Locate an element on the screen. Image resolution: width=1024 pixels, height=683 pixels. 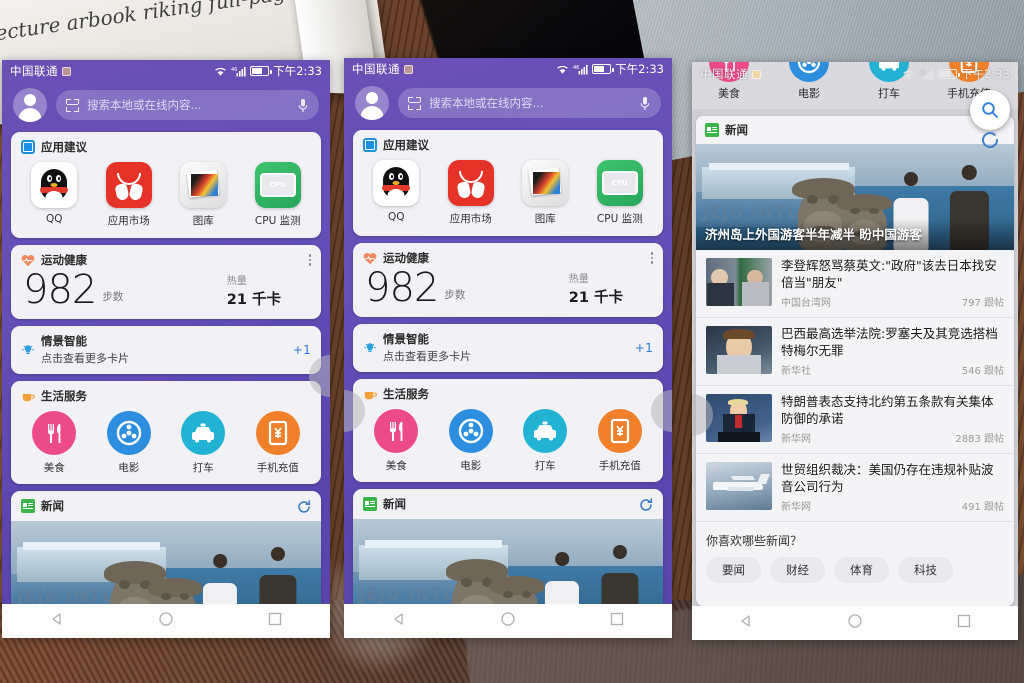
signal-icon: 46 is located at coordinates (238, 71).